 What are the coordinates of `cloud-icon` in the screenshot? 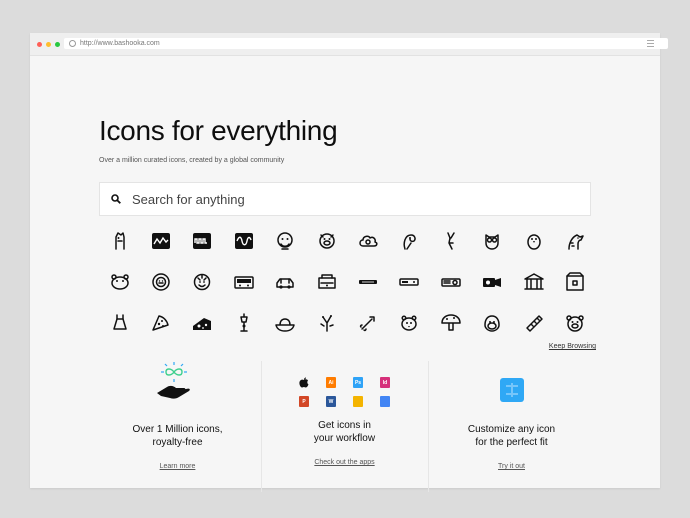 It's located at (368, 241).